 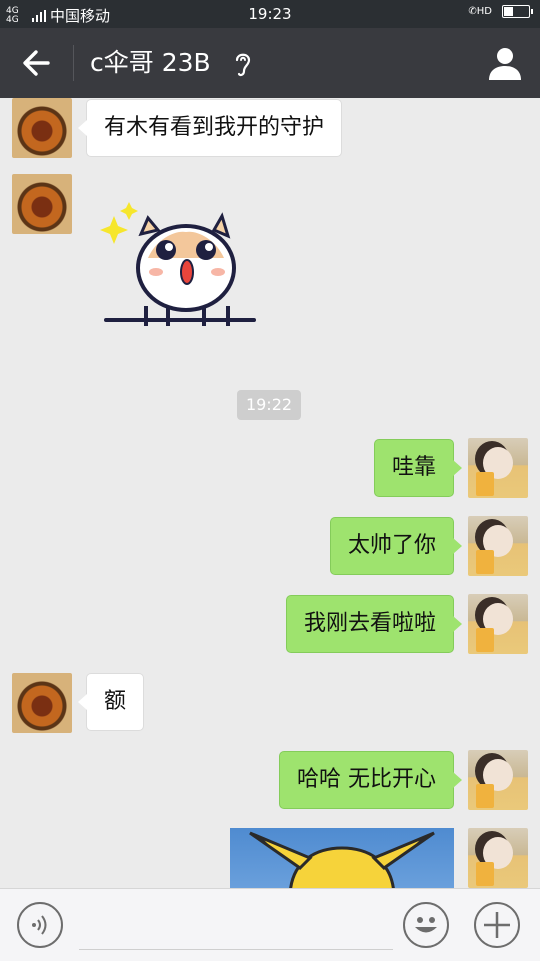 I want to click on outgoing-message: 太帅了你, so click(x=396, y=546).